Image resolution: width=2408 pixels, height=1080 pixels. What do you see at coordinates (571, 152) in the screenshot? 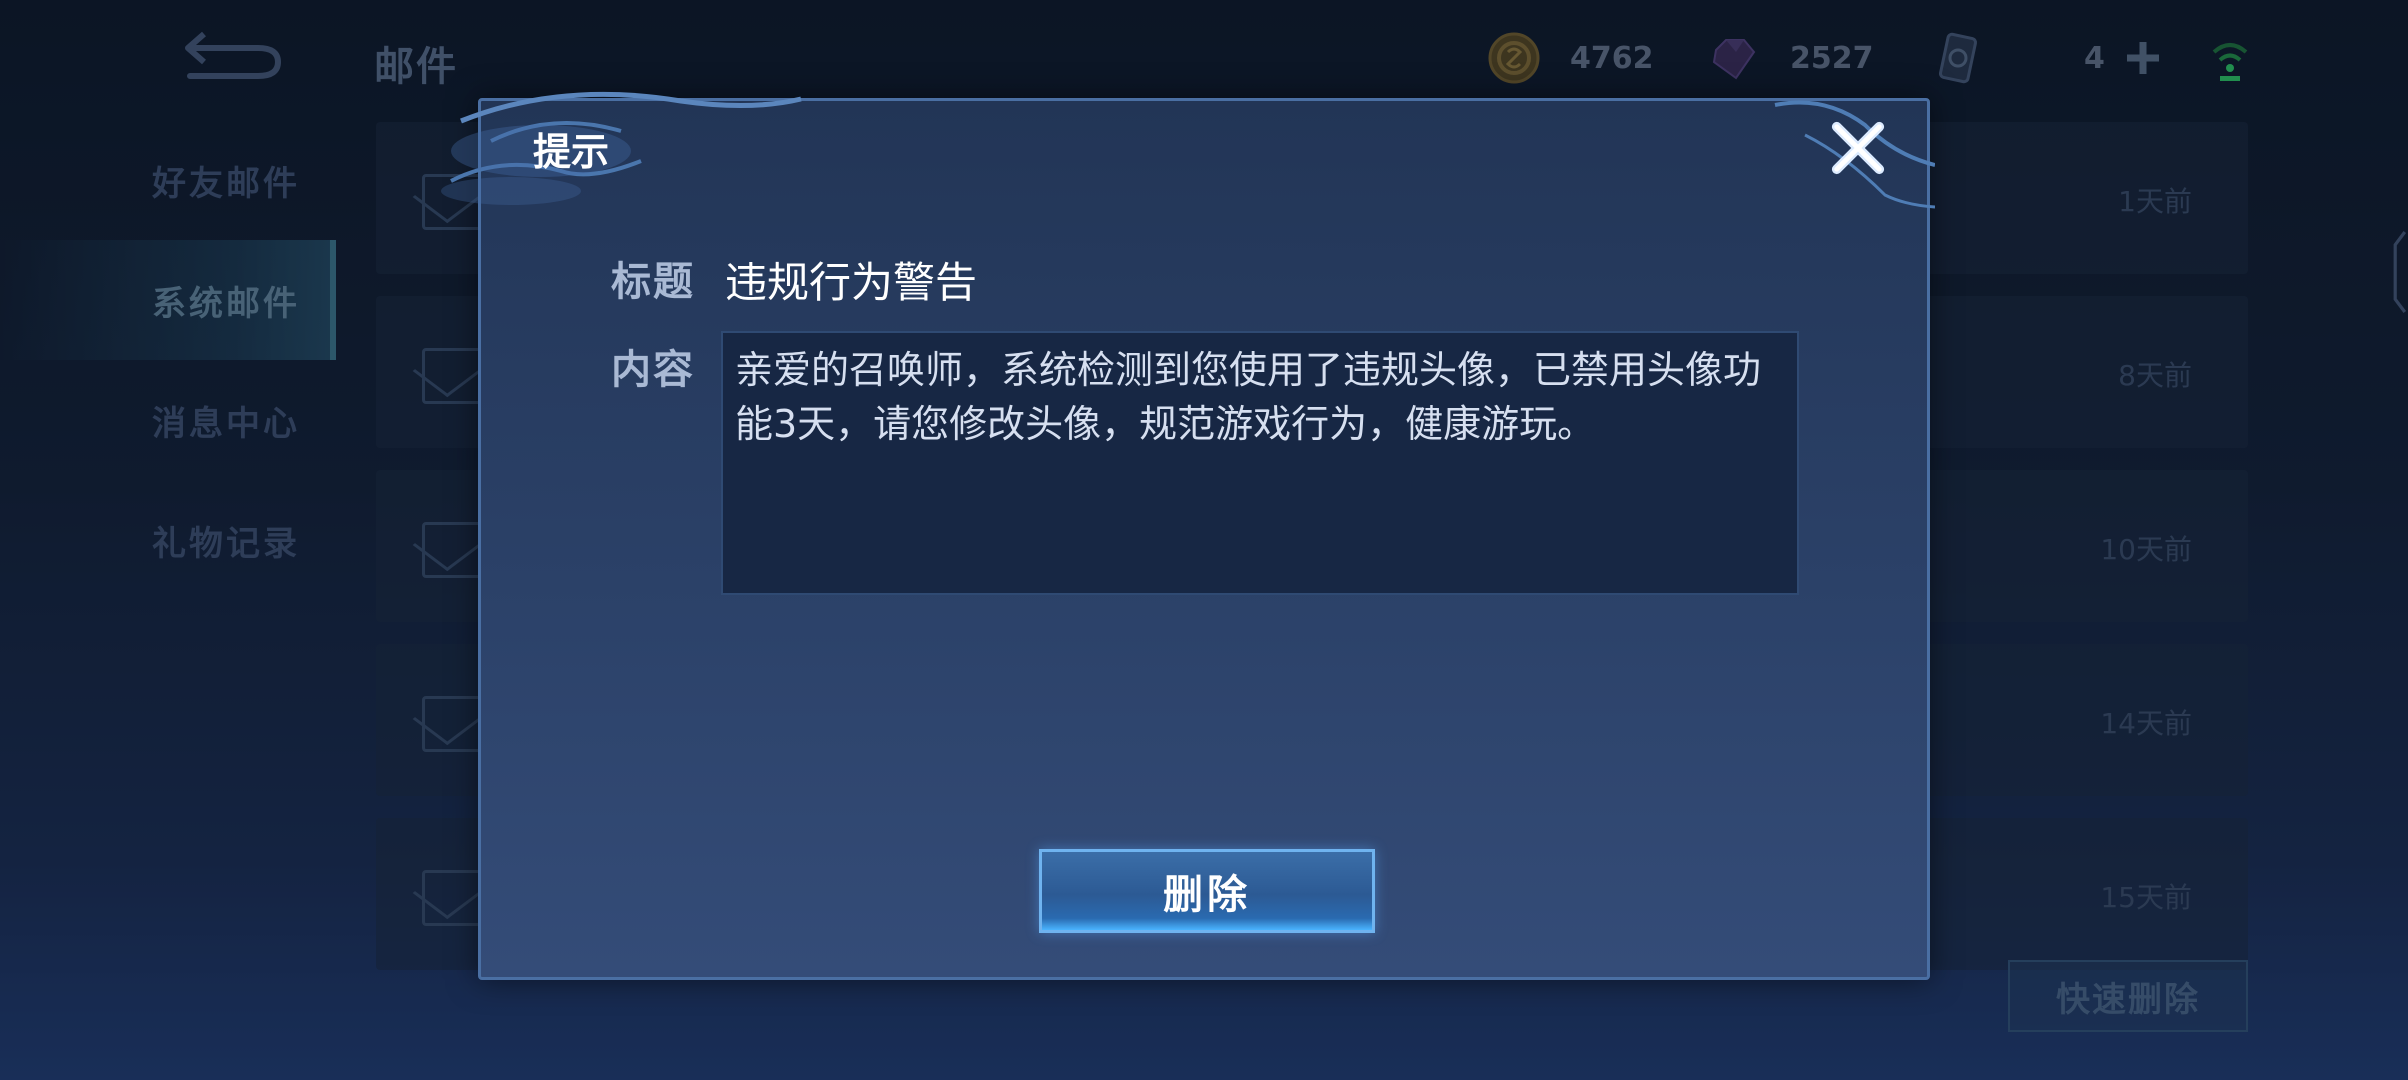
I see `dialog-title: 提示` at bounding box center [571, 152].